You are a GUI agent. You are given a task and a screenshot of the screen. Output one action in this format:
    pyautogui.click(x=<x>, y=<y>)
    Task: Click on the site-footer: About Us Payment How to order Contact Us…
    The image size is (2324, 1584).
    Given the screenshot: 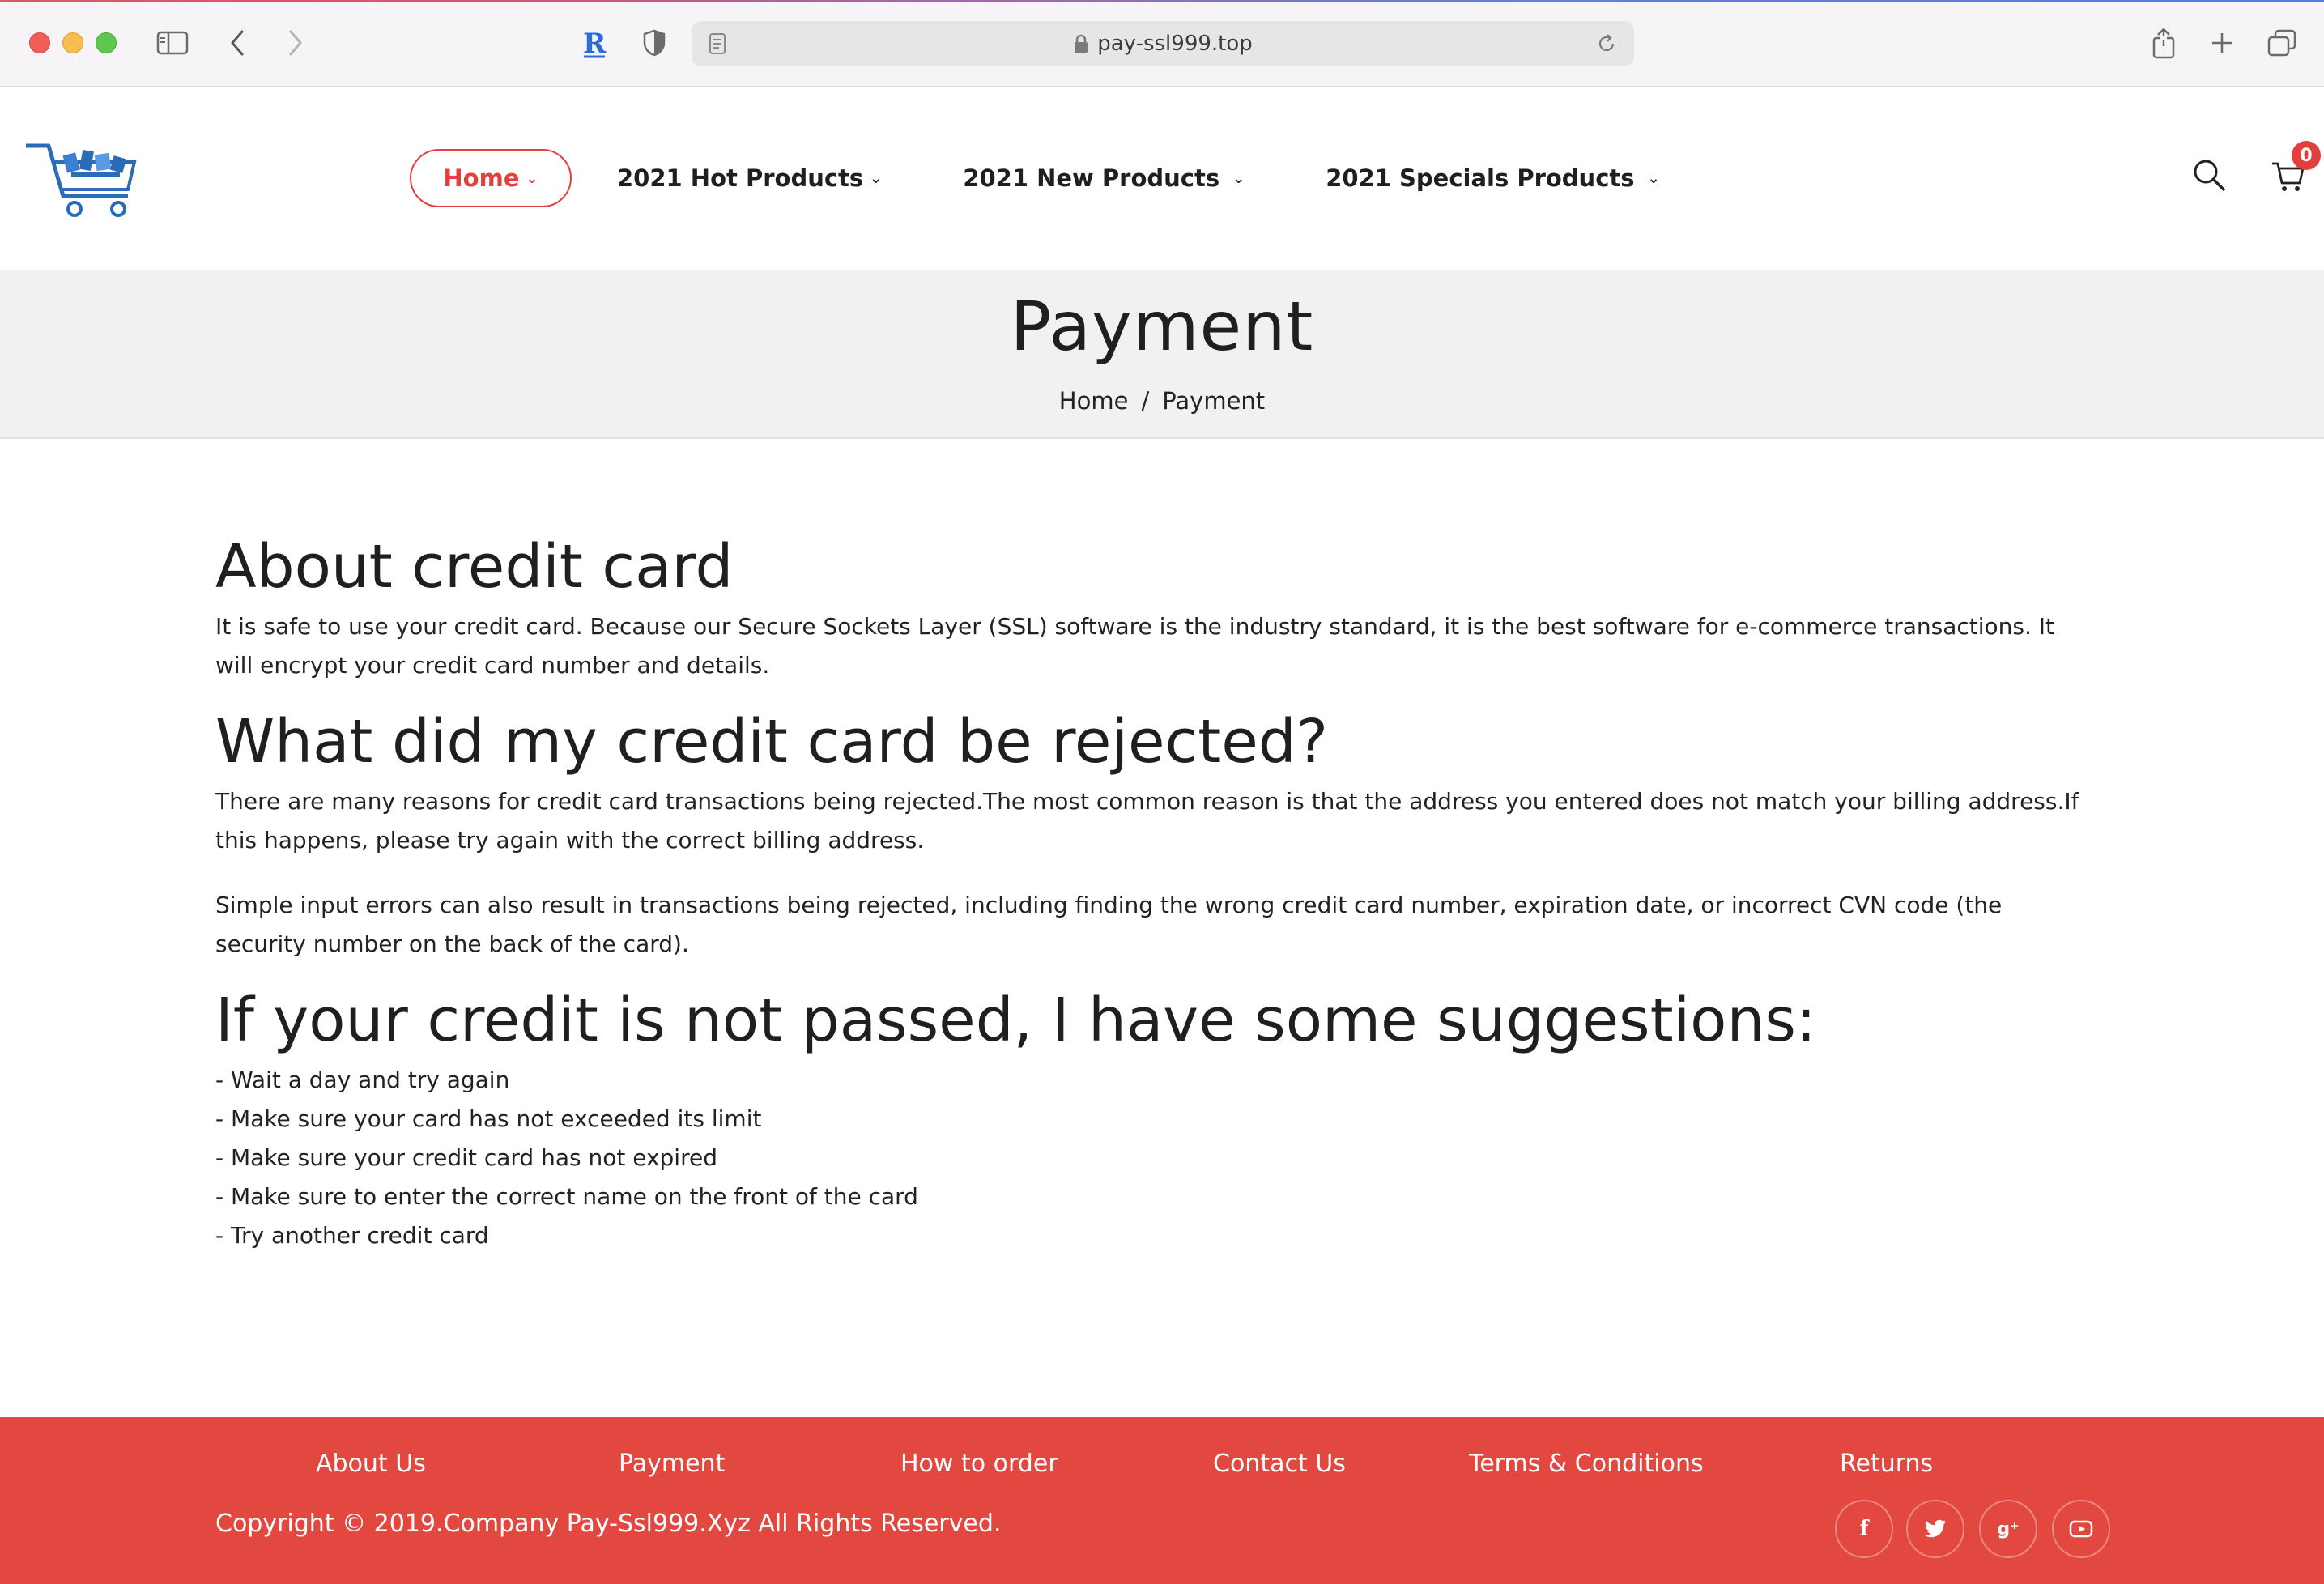 What is the action you would take?
    pyautogui.click(x=1162, y=1500)
    